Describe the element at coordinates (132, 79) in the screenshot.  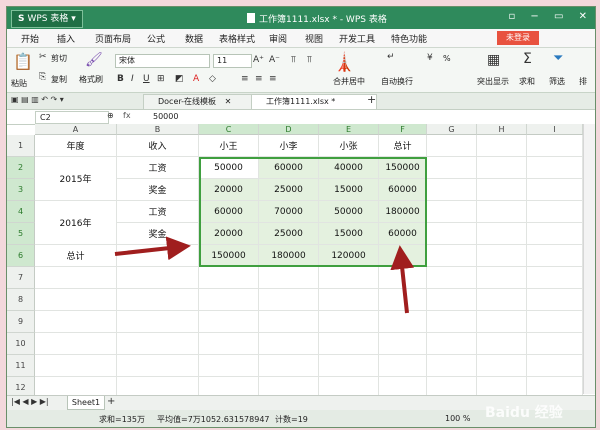
I see `italic-icon: I` at that location.